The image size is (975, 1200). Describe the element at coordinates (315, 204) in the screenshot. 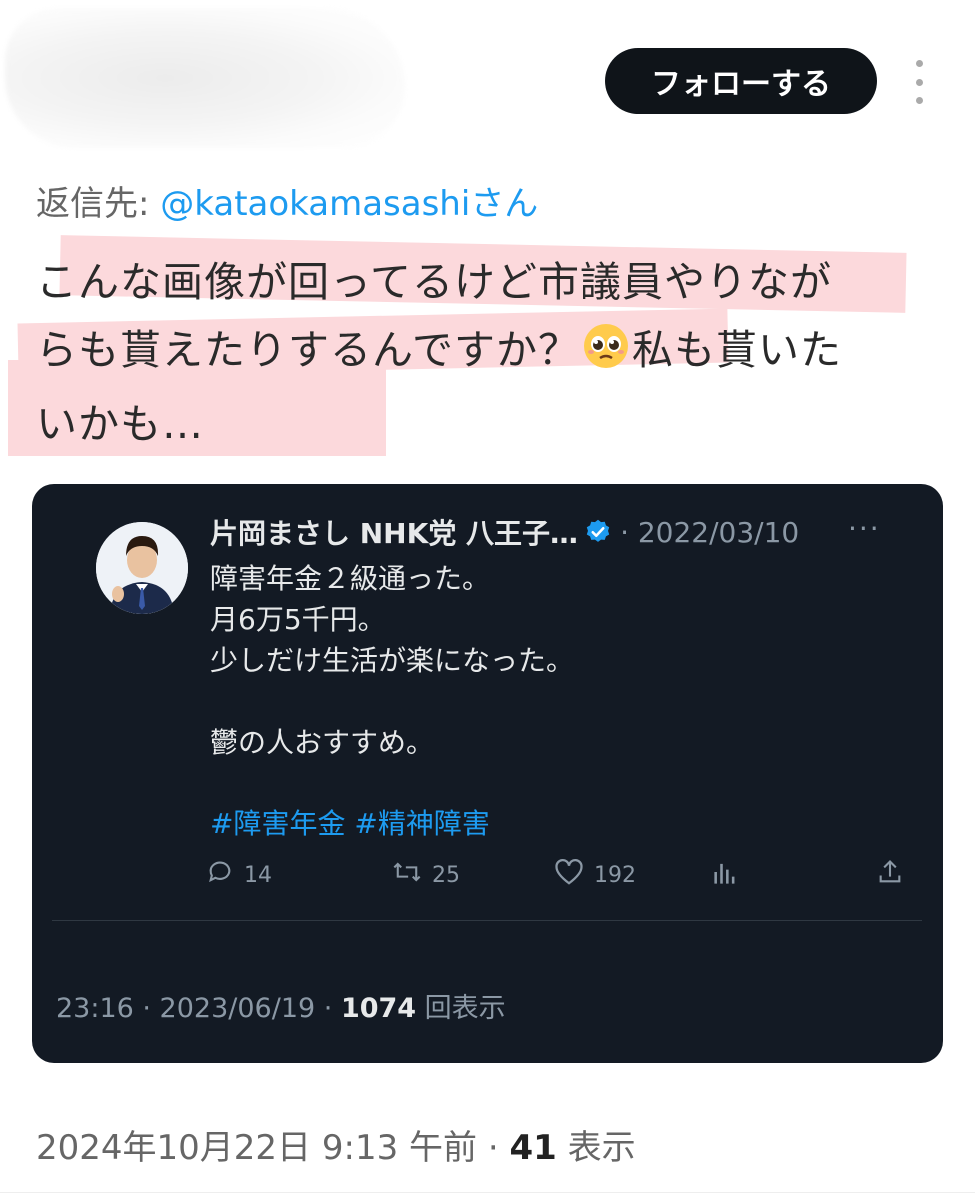

I see `reply-handle-link: @kataokamasashi` at that location.